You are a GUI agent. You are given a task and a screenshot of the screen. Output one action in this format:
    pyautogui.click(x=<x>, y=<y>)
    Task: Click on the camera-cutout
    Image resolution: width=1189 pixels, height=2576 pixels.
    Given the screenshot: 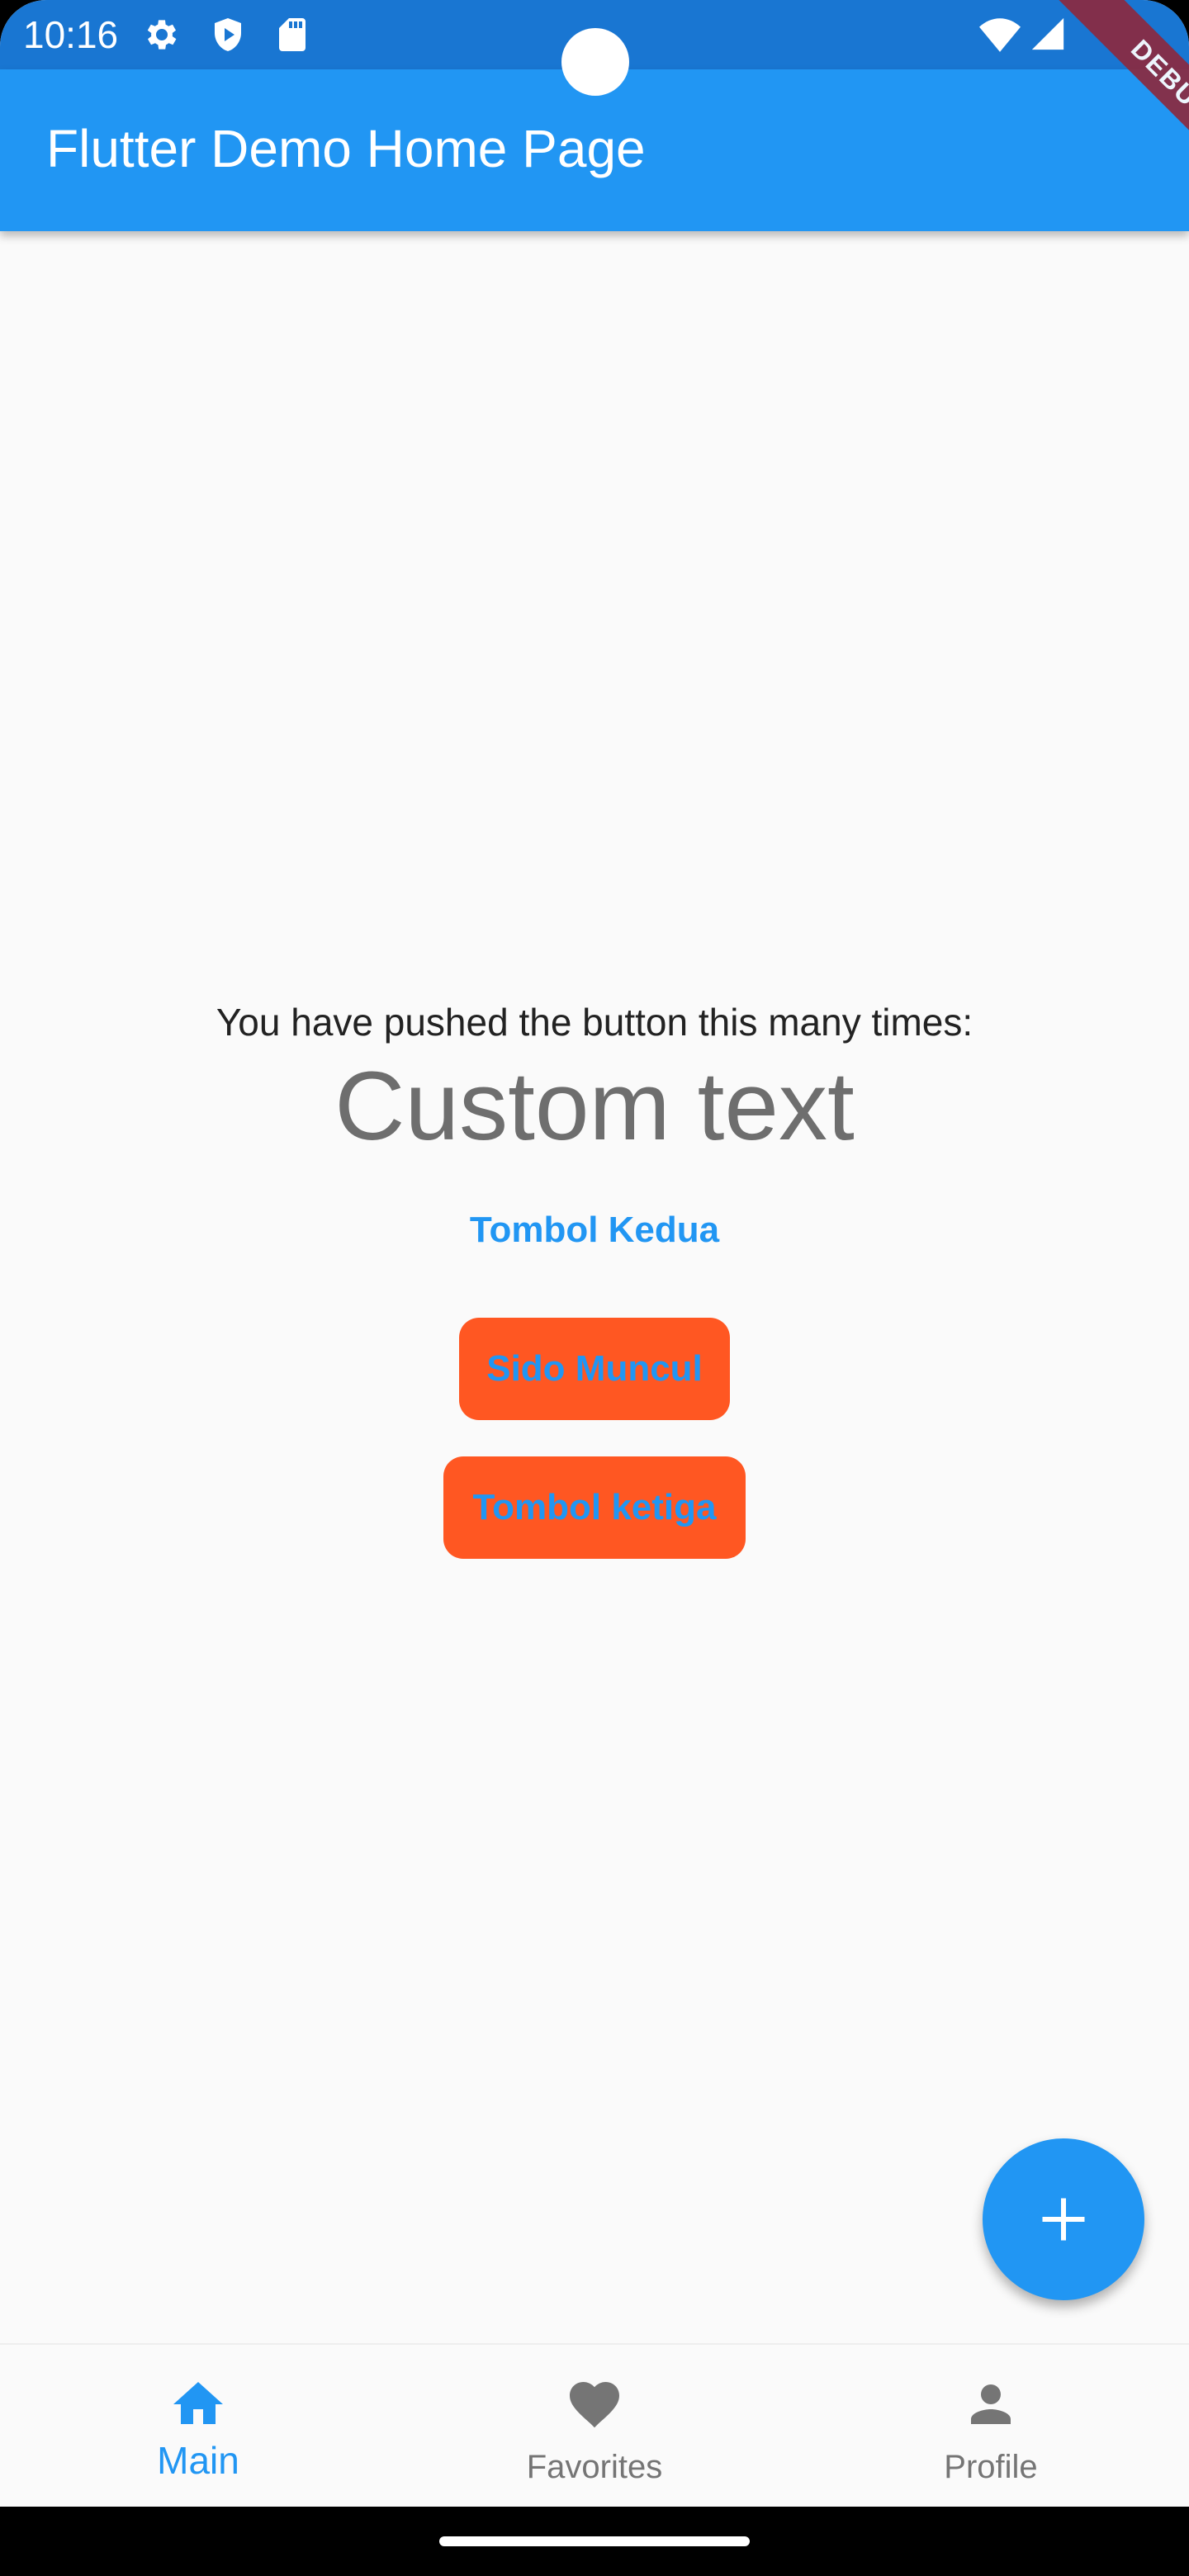 What is the action you would take?
    pyautogui.click(x=595, y=62)
    